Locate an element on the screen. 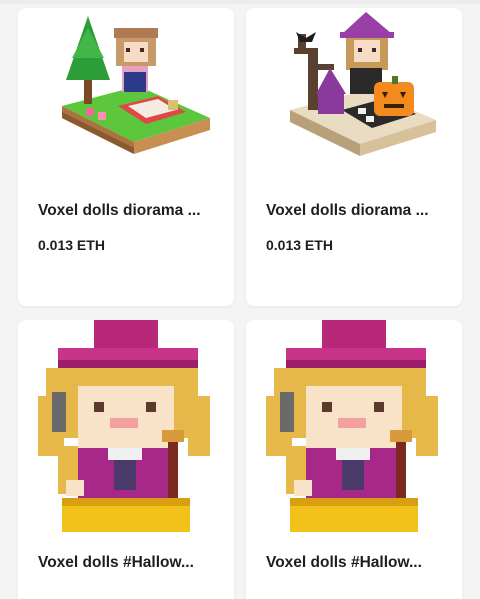 This screenshot has width=480, height=599. top-divider is located at coordinates (240, 2).